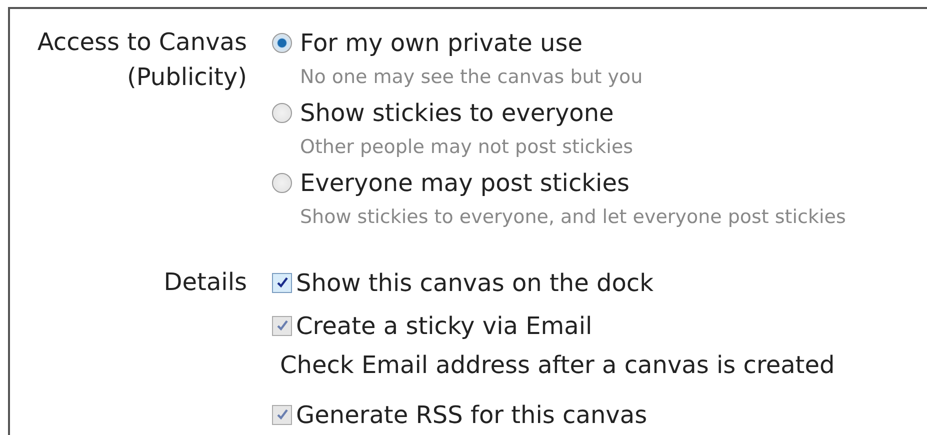 The image size is (927, 435). What do you see at coordinates (471, 77) in the screenshot?
I see `option-description: No one may see the canvas but you` at bounding box center [471, 77].